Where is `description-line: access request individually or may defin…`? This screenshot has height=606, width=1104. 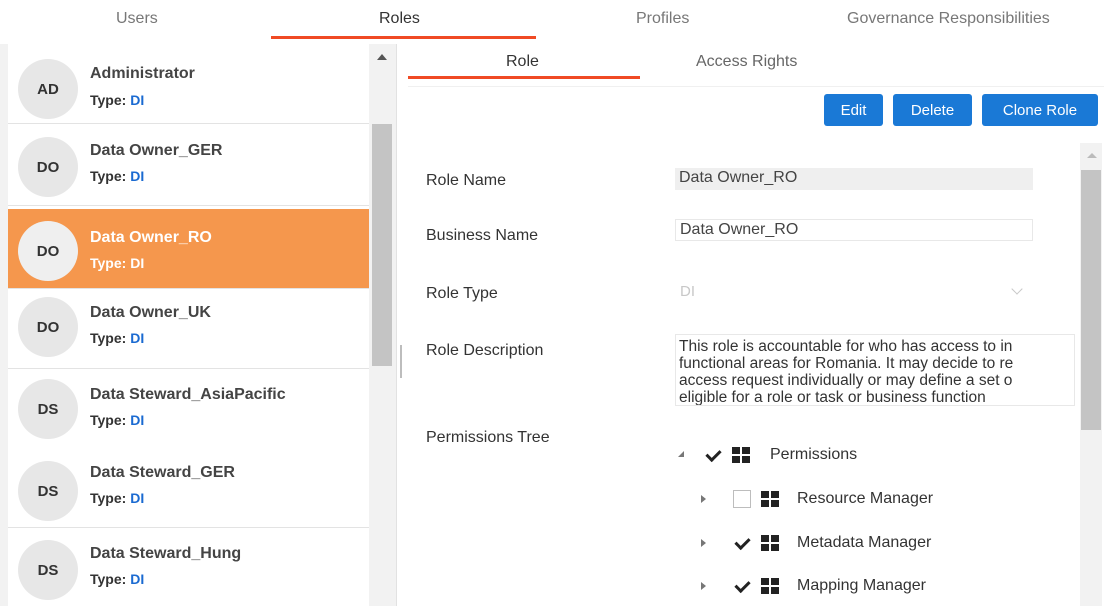 description-line: access request individually or may defin… is located at coordinates (846, 380).